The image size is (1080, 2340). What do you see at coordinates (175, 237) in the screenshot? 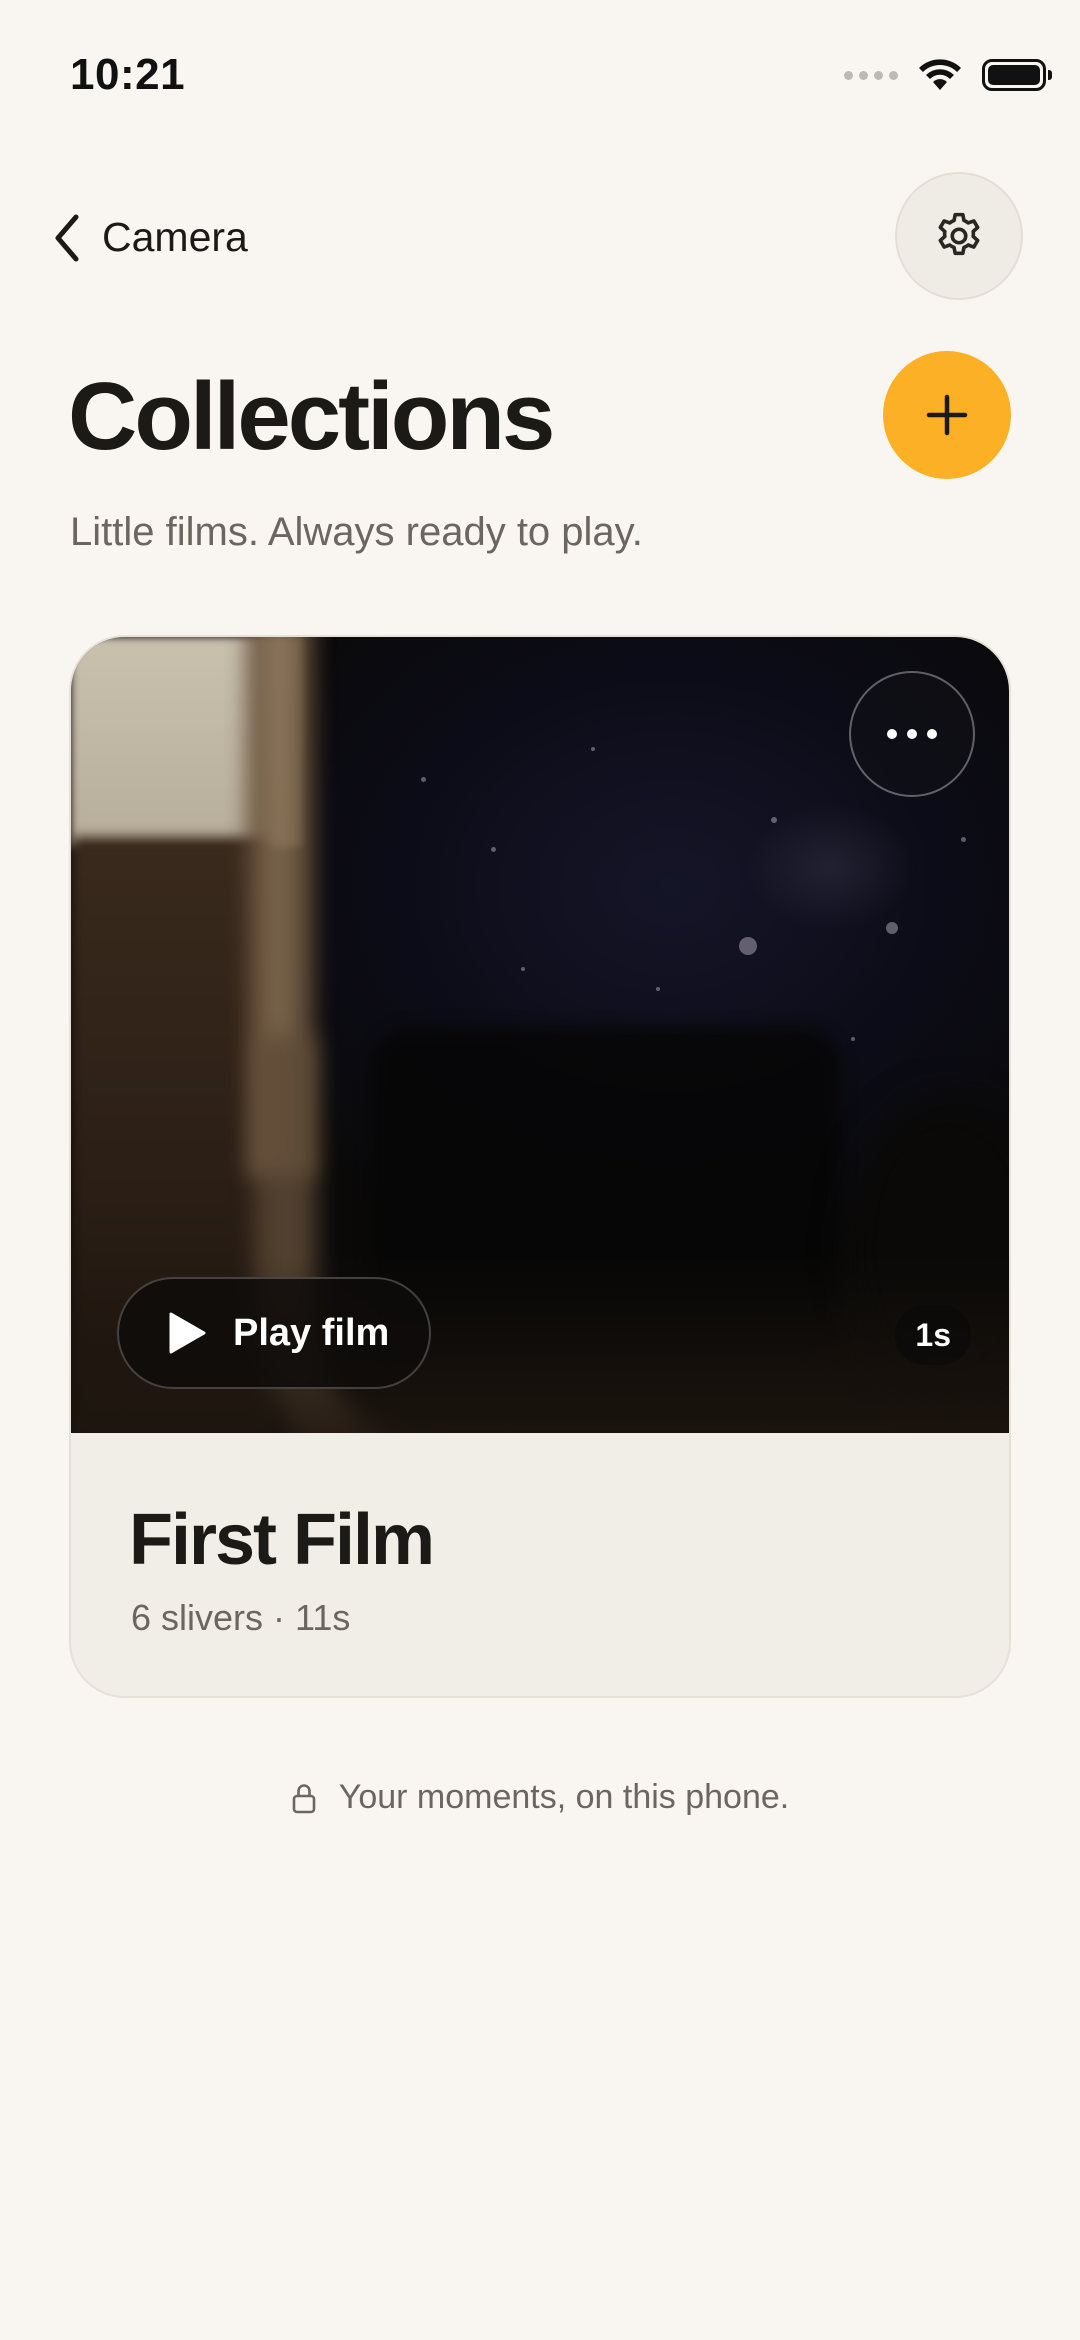
I see `back-label: Camera` at bounding box center [175, 237].